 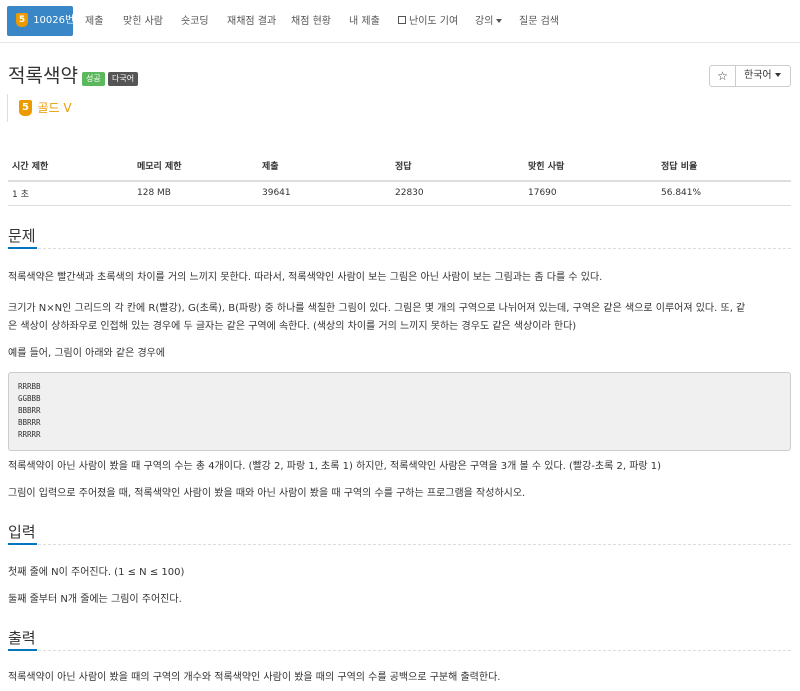 I want to click on success-label: 성공, so click(x=93, y=79).